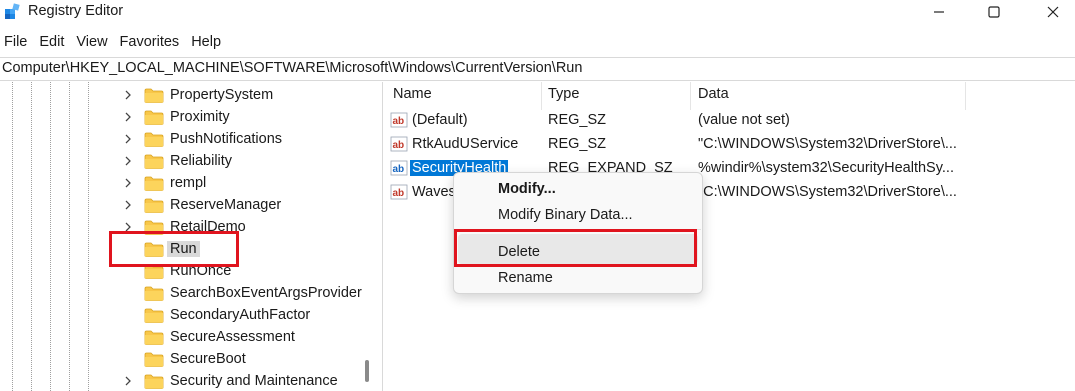 This screenshot has width=1075, height=391. What do you see at coordinates (152, 42) in the screenshot?
I see `menu-favorites: Favorites` at bounding box center [152, 42].